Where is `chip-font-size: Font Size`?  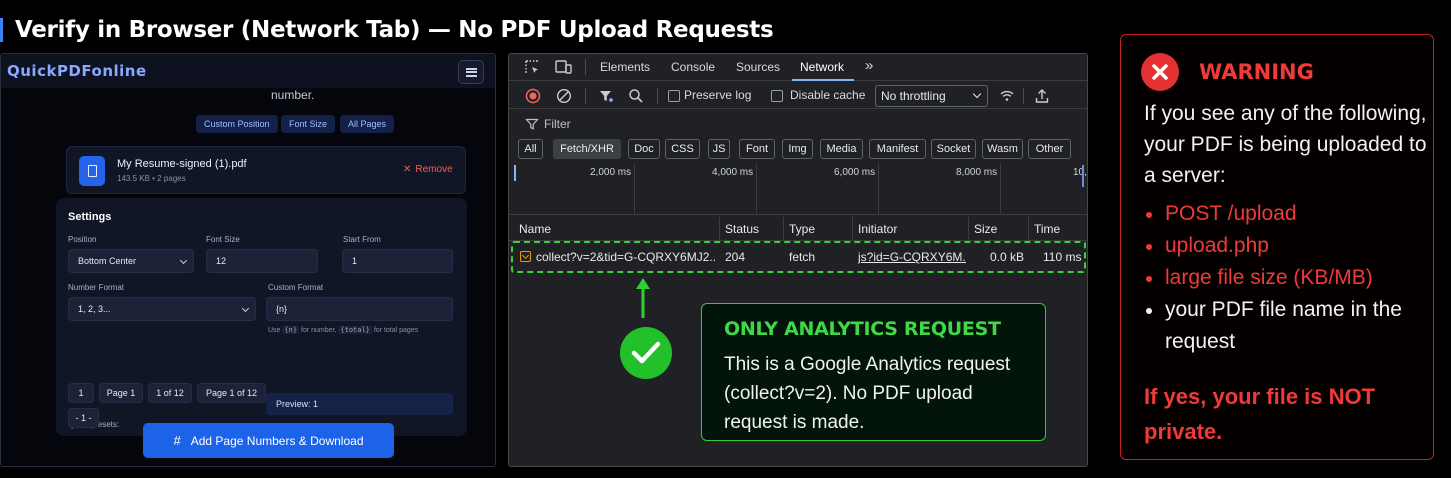 chip-font-size: Font Size is located at coordinates (308, 124).